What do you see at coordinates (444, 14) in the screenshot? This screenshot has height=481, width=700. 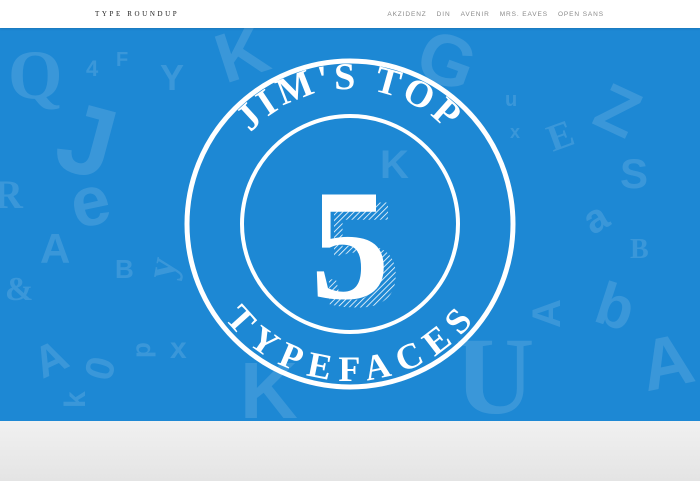 I see `nav-link-din: DIN` at bounding box center [444, 14].